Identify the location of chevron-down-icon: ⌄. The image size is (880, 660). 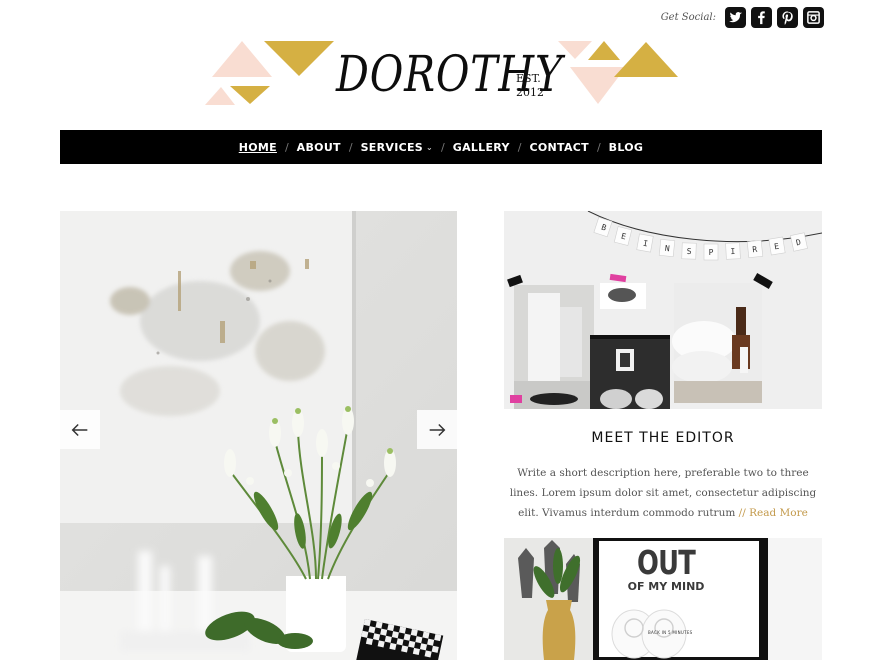
(430, 147).